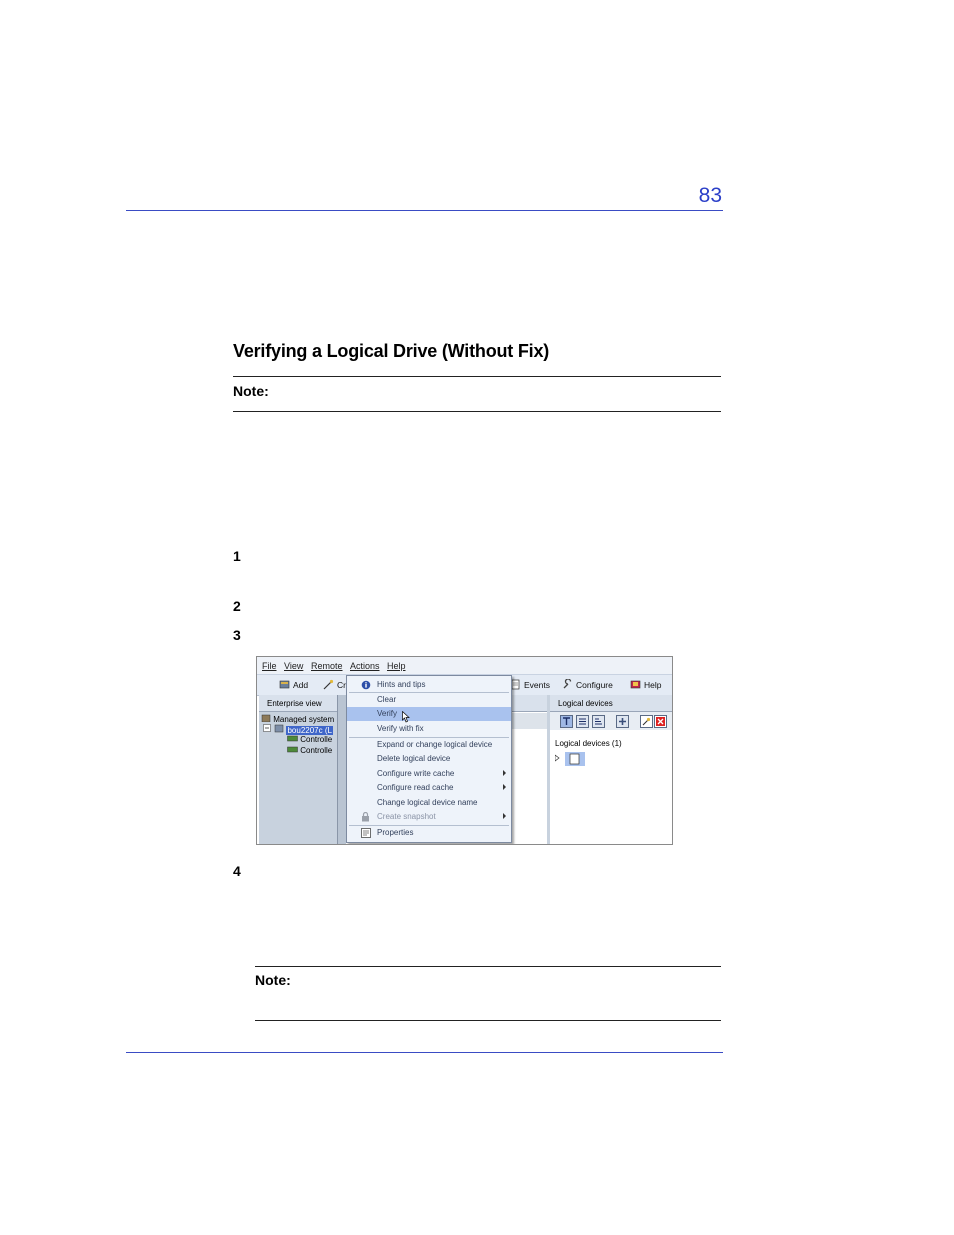 The width and height of the screenshot is (954, 1235). What do you see at coordinates (342, 769) in the screenshot?
I see `pane-splitter` at bounding box center [342, 769].